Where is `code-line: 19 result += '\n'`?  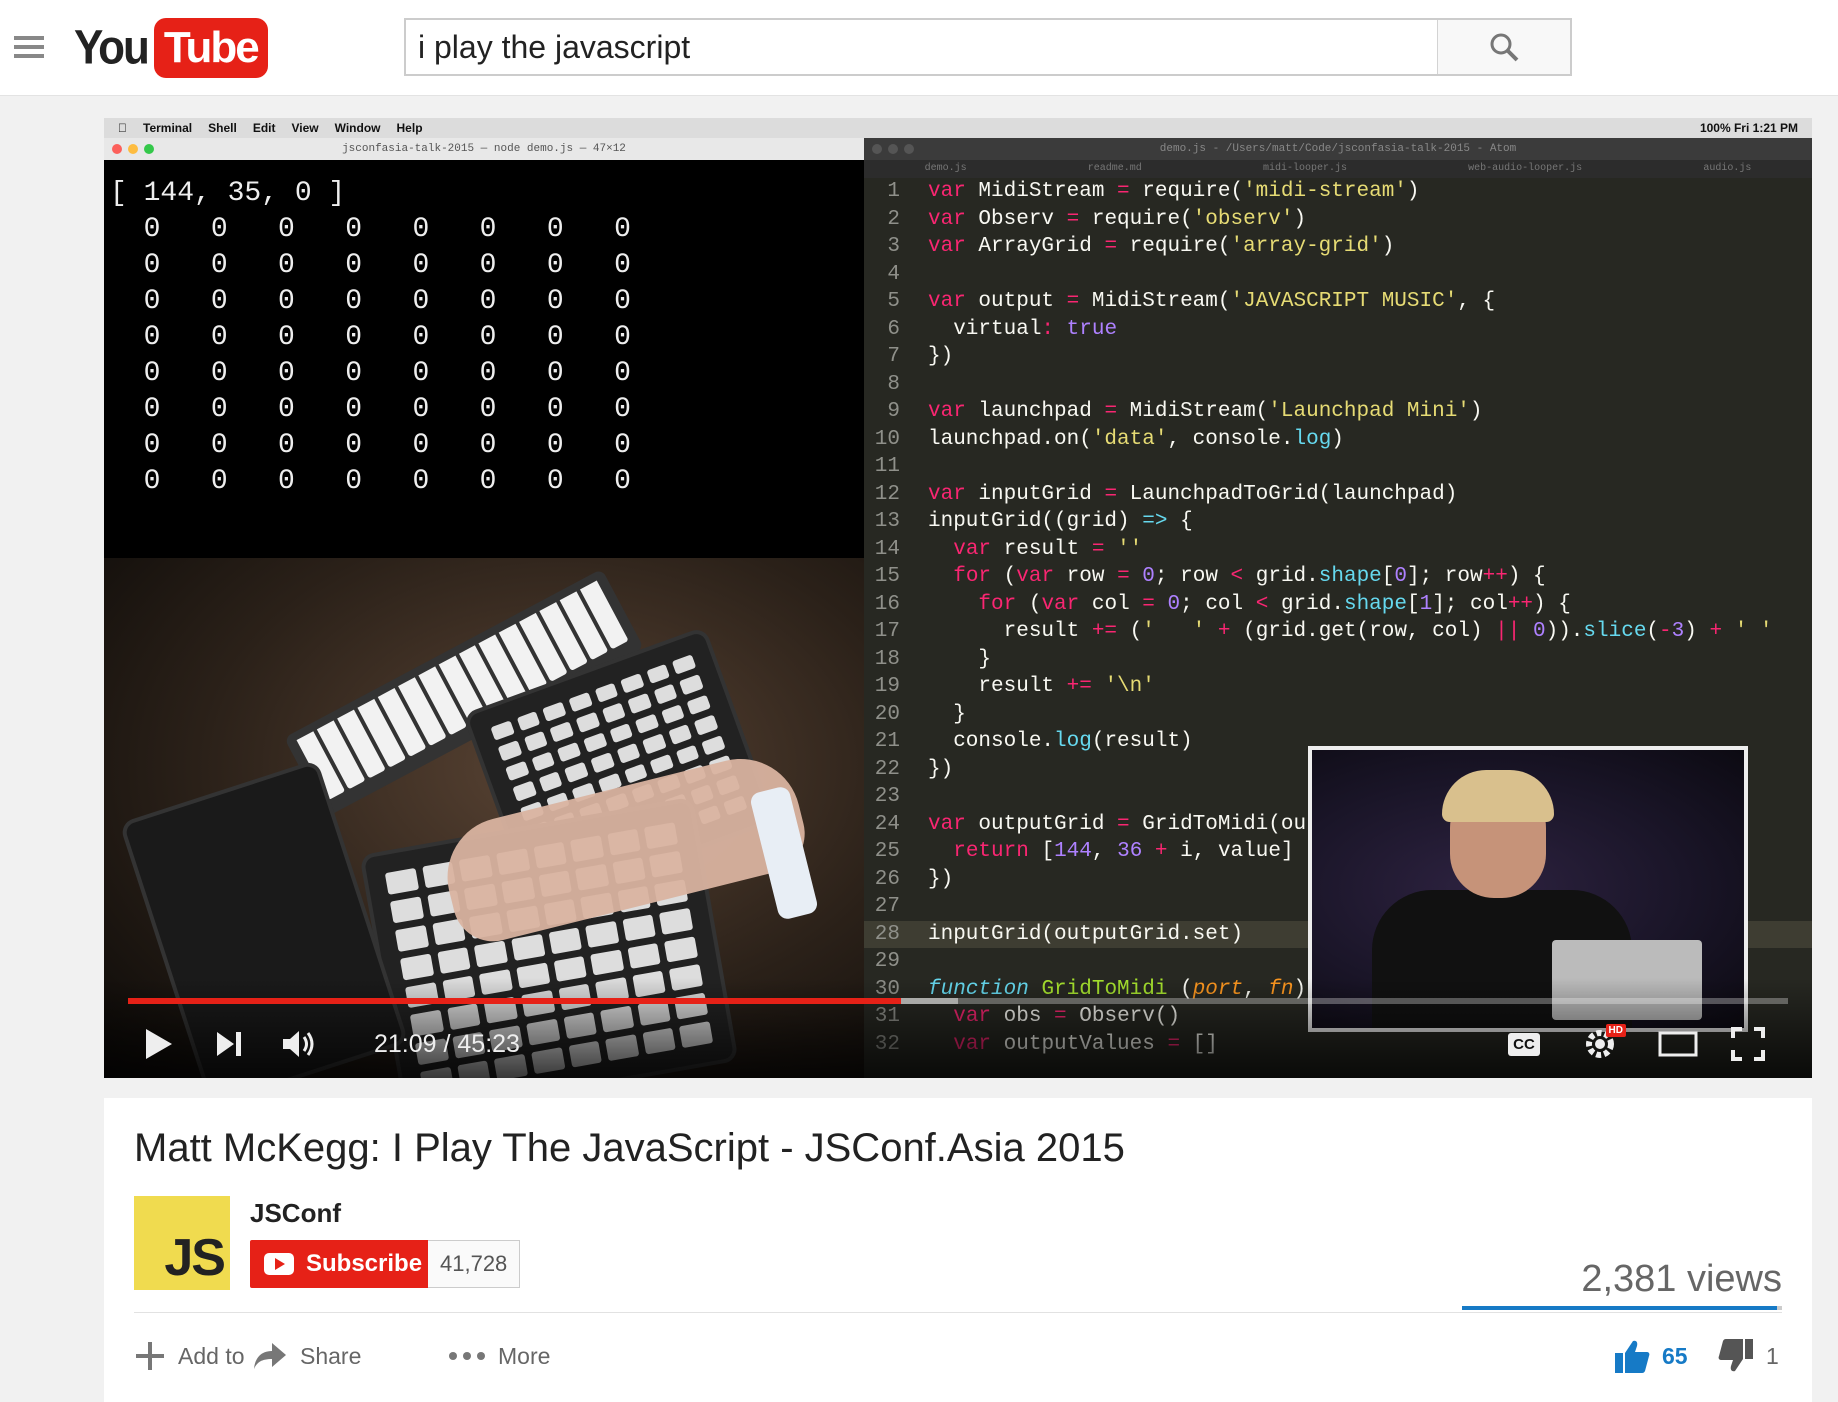 code-line: 19 result += '\n' is located at coordinates (1338, 687).